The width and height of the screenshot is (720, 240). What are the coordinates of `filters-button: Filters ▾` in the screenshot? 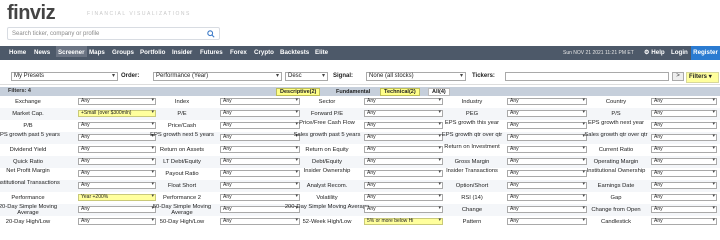 It's located at (702, 77).